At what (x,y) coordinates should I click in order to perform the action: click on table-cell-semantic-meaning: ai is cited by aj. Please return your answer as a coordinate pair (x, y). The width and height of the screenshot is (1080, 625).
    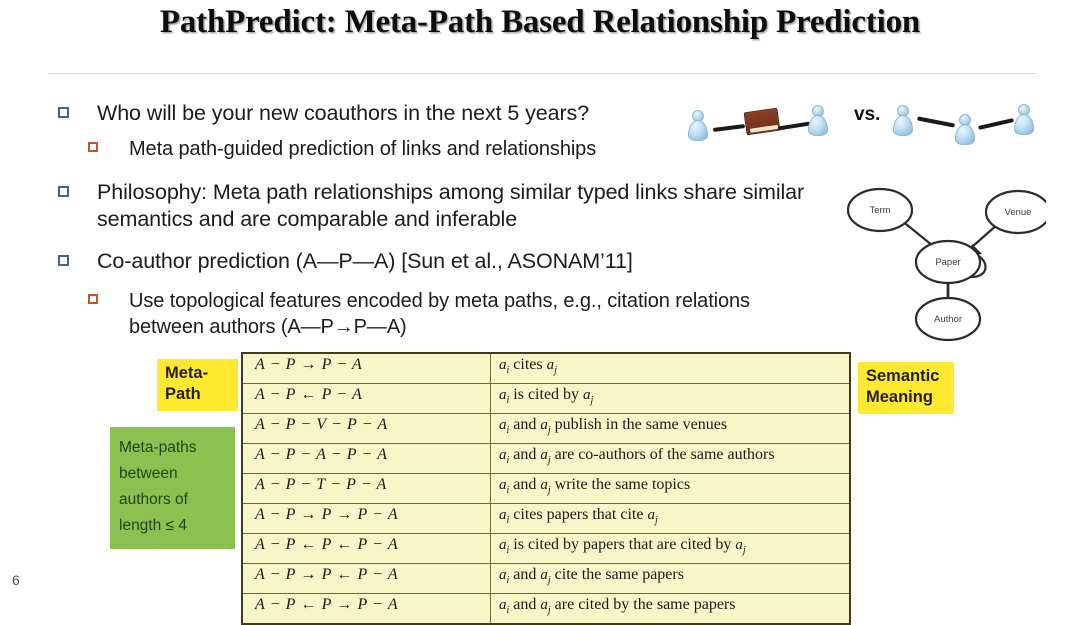
    Looking at the image, I should click on (670, 398).